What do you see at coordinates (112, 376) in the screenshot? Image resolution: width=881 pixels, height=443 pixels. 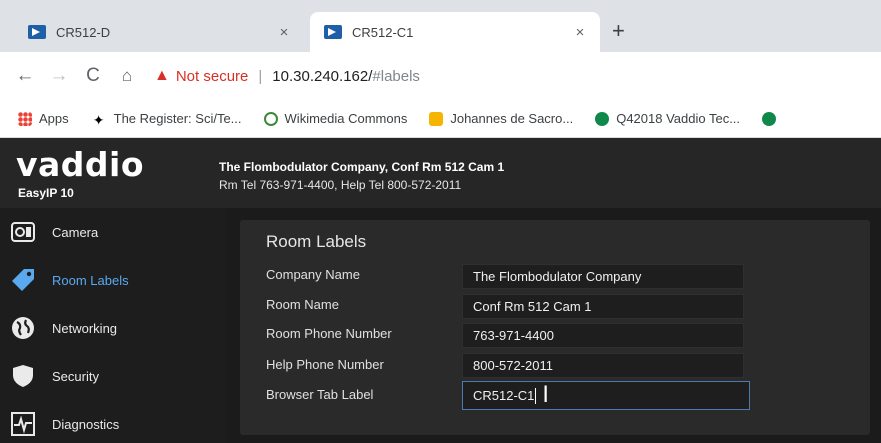 I see `sidebar-item-security: Security` at bounding box center [112, 376].